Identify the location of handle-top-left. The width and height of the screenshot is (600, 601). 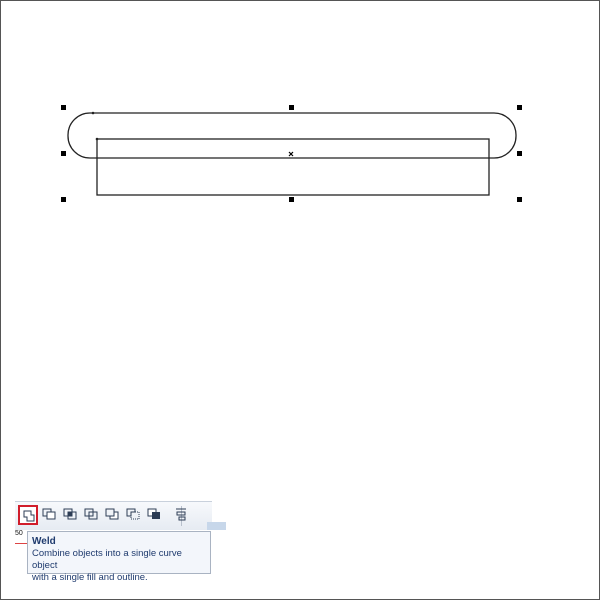
(63, 107).